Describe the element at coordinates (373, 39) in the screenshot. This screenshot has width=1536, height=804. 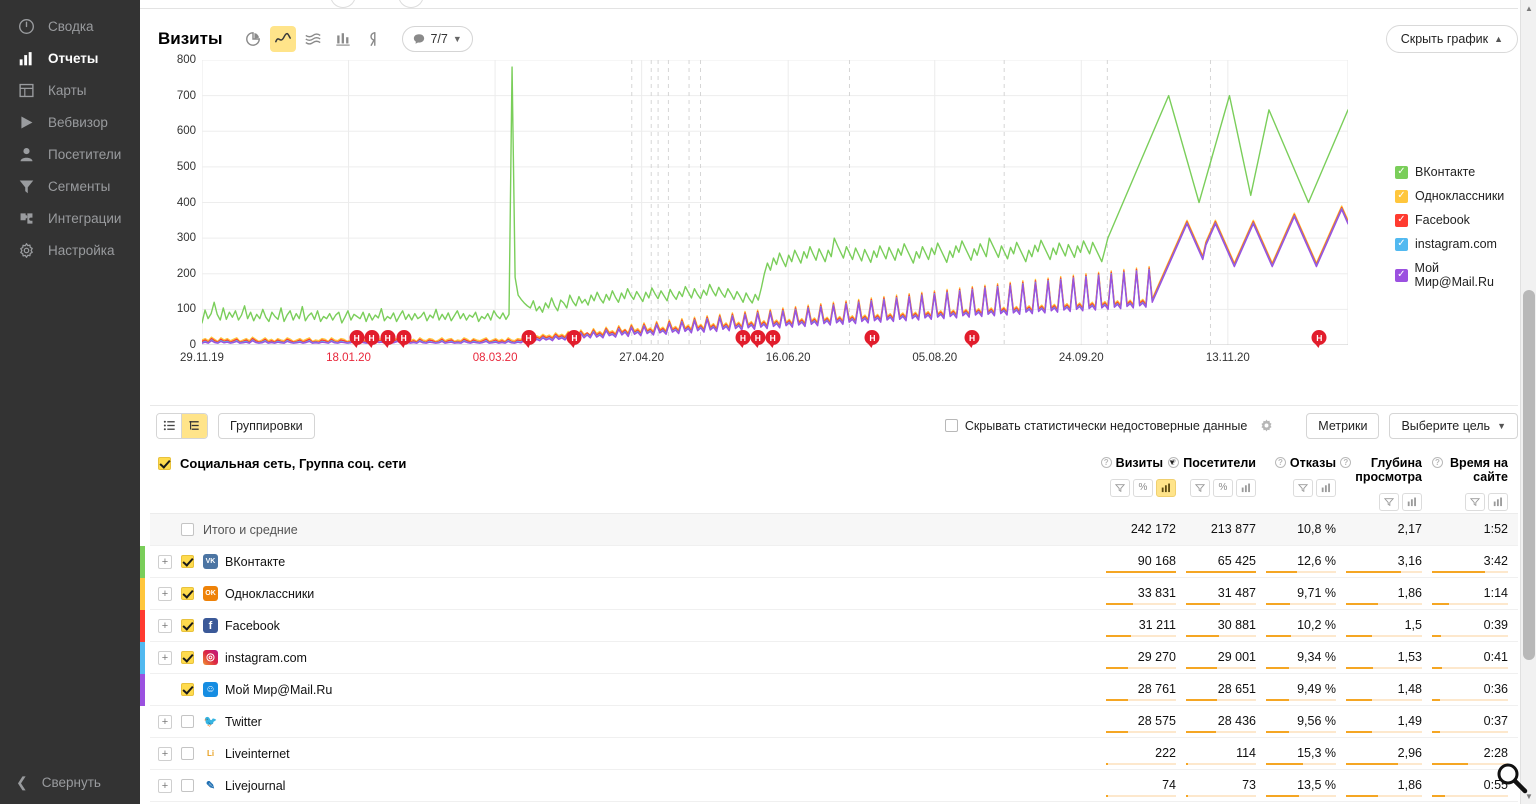
I see `map-chart-icon` at that location.